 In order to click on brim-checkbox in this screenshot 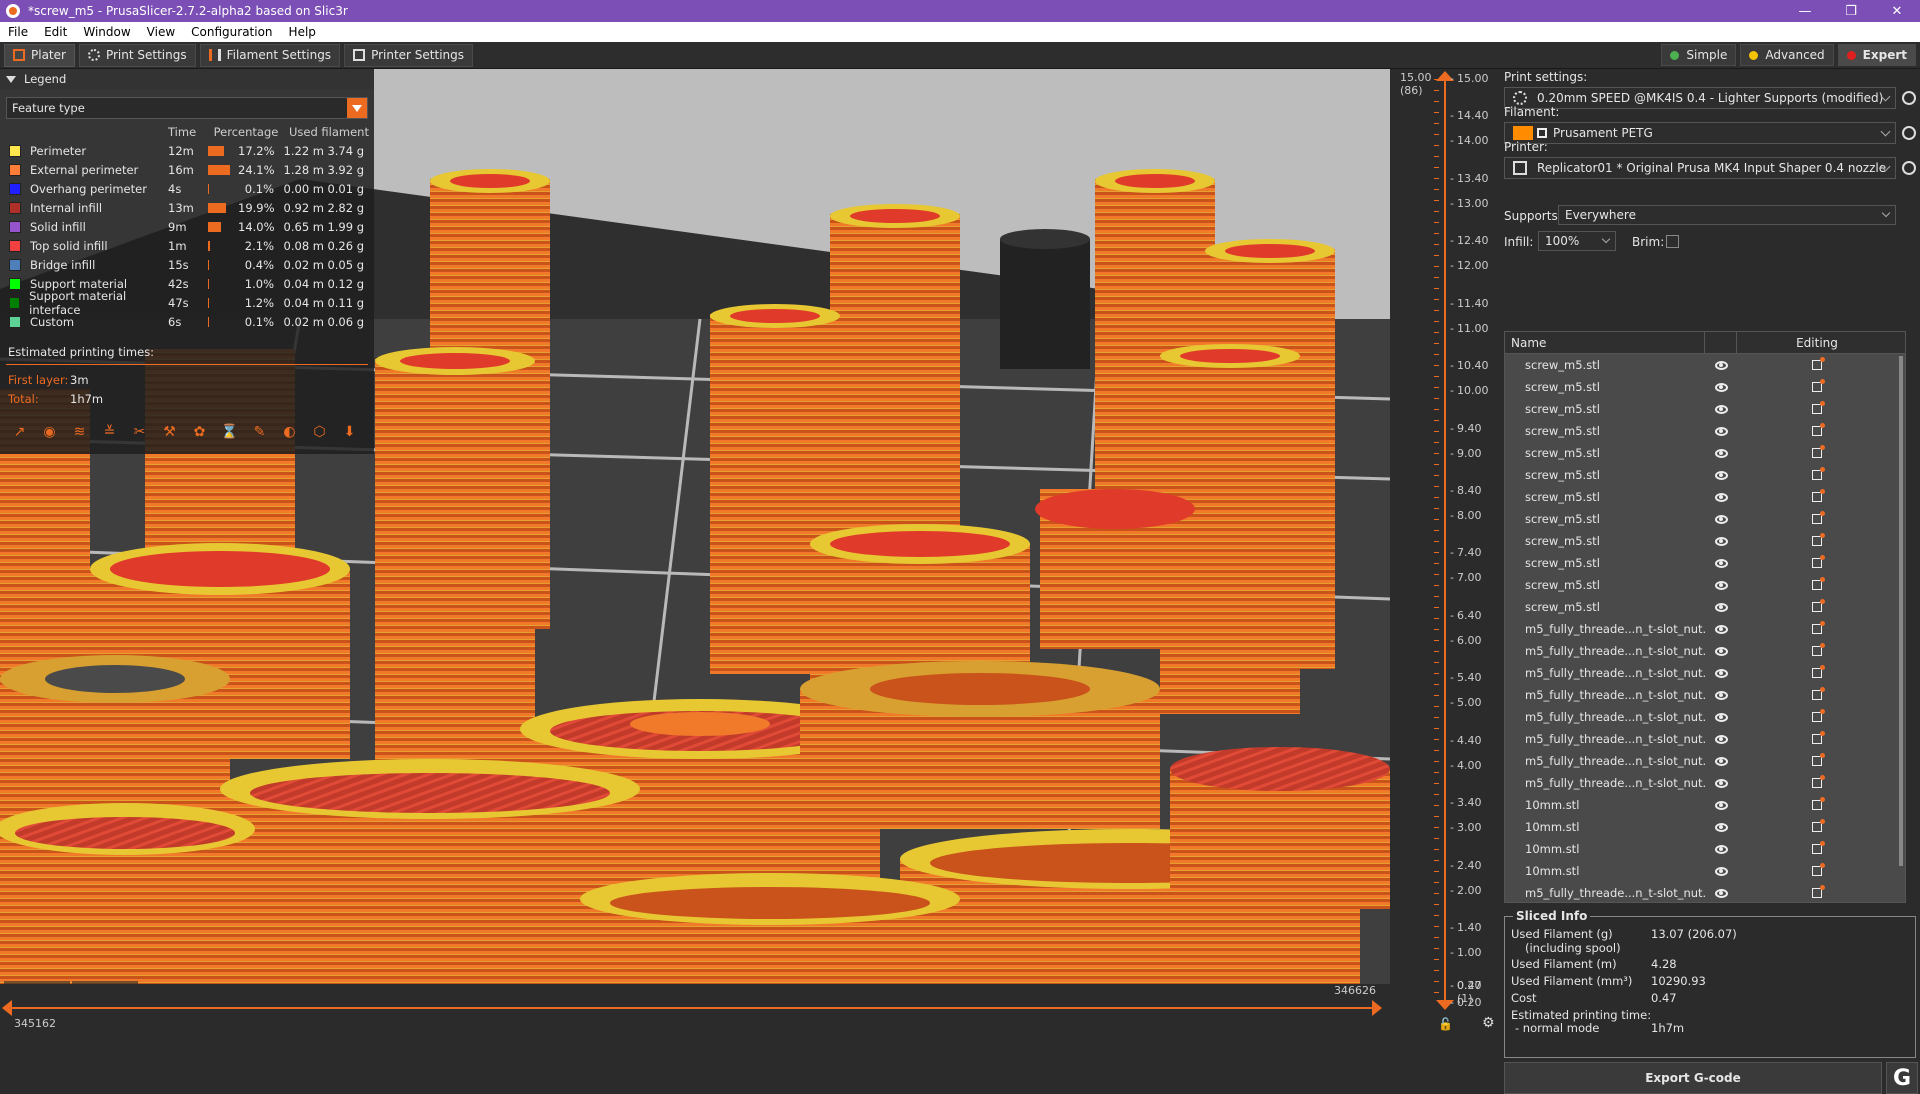, I will do `click(1672, 241)`.